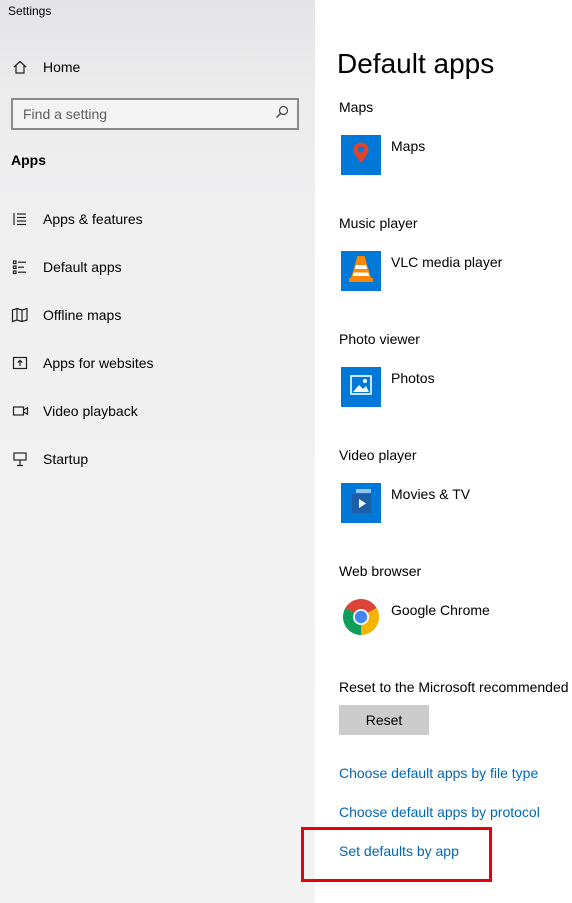  Describe the element at coordinates (440, 610) in the screenshot. I see `app-name-browser: Google Chrome` at that location.